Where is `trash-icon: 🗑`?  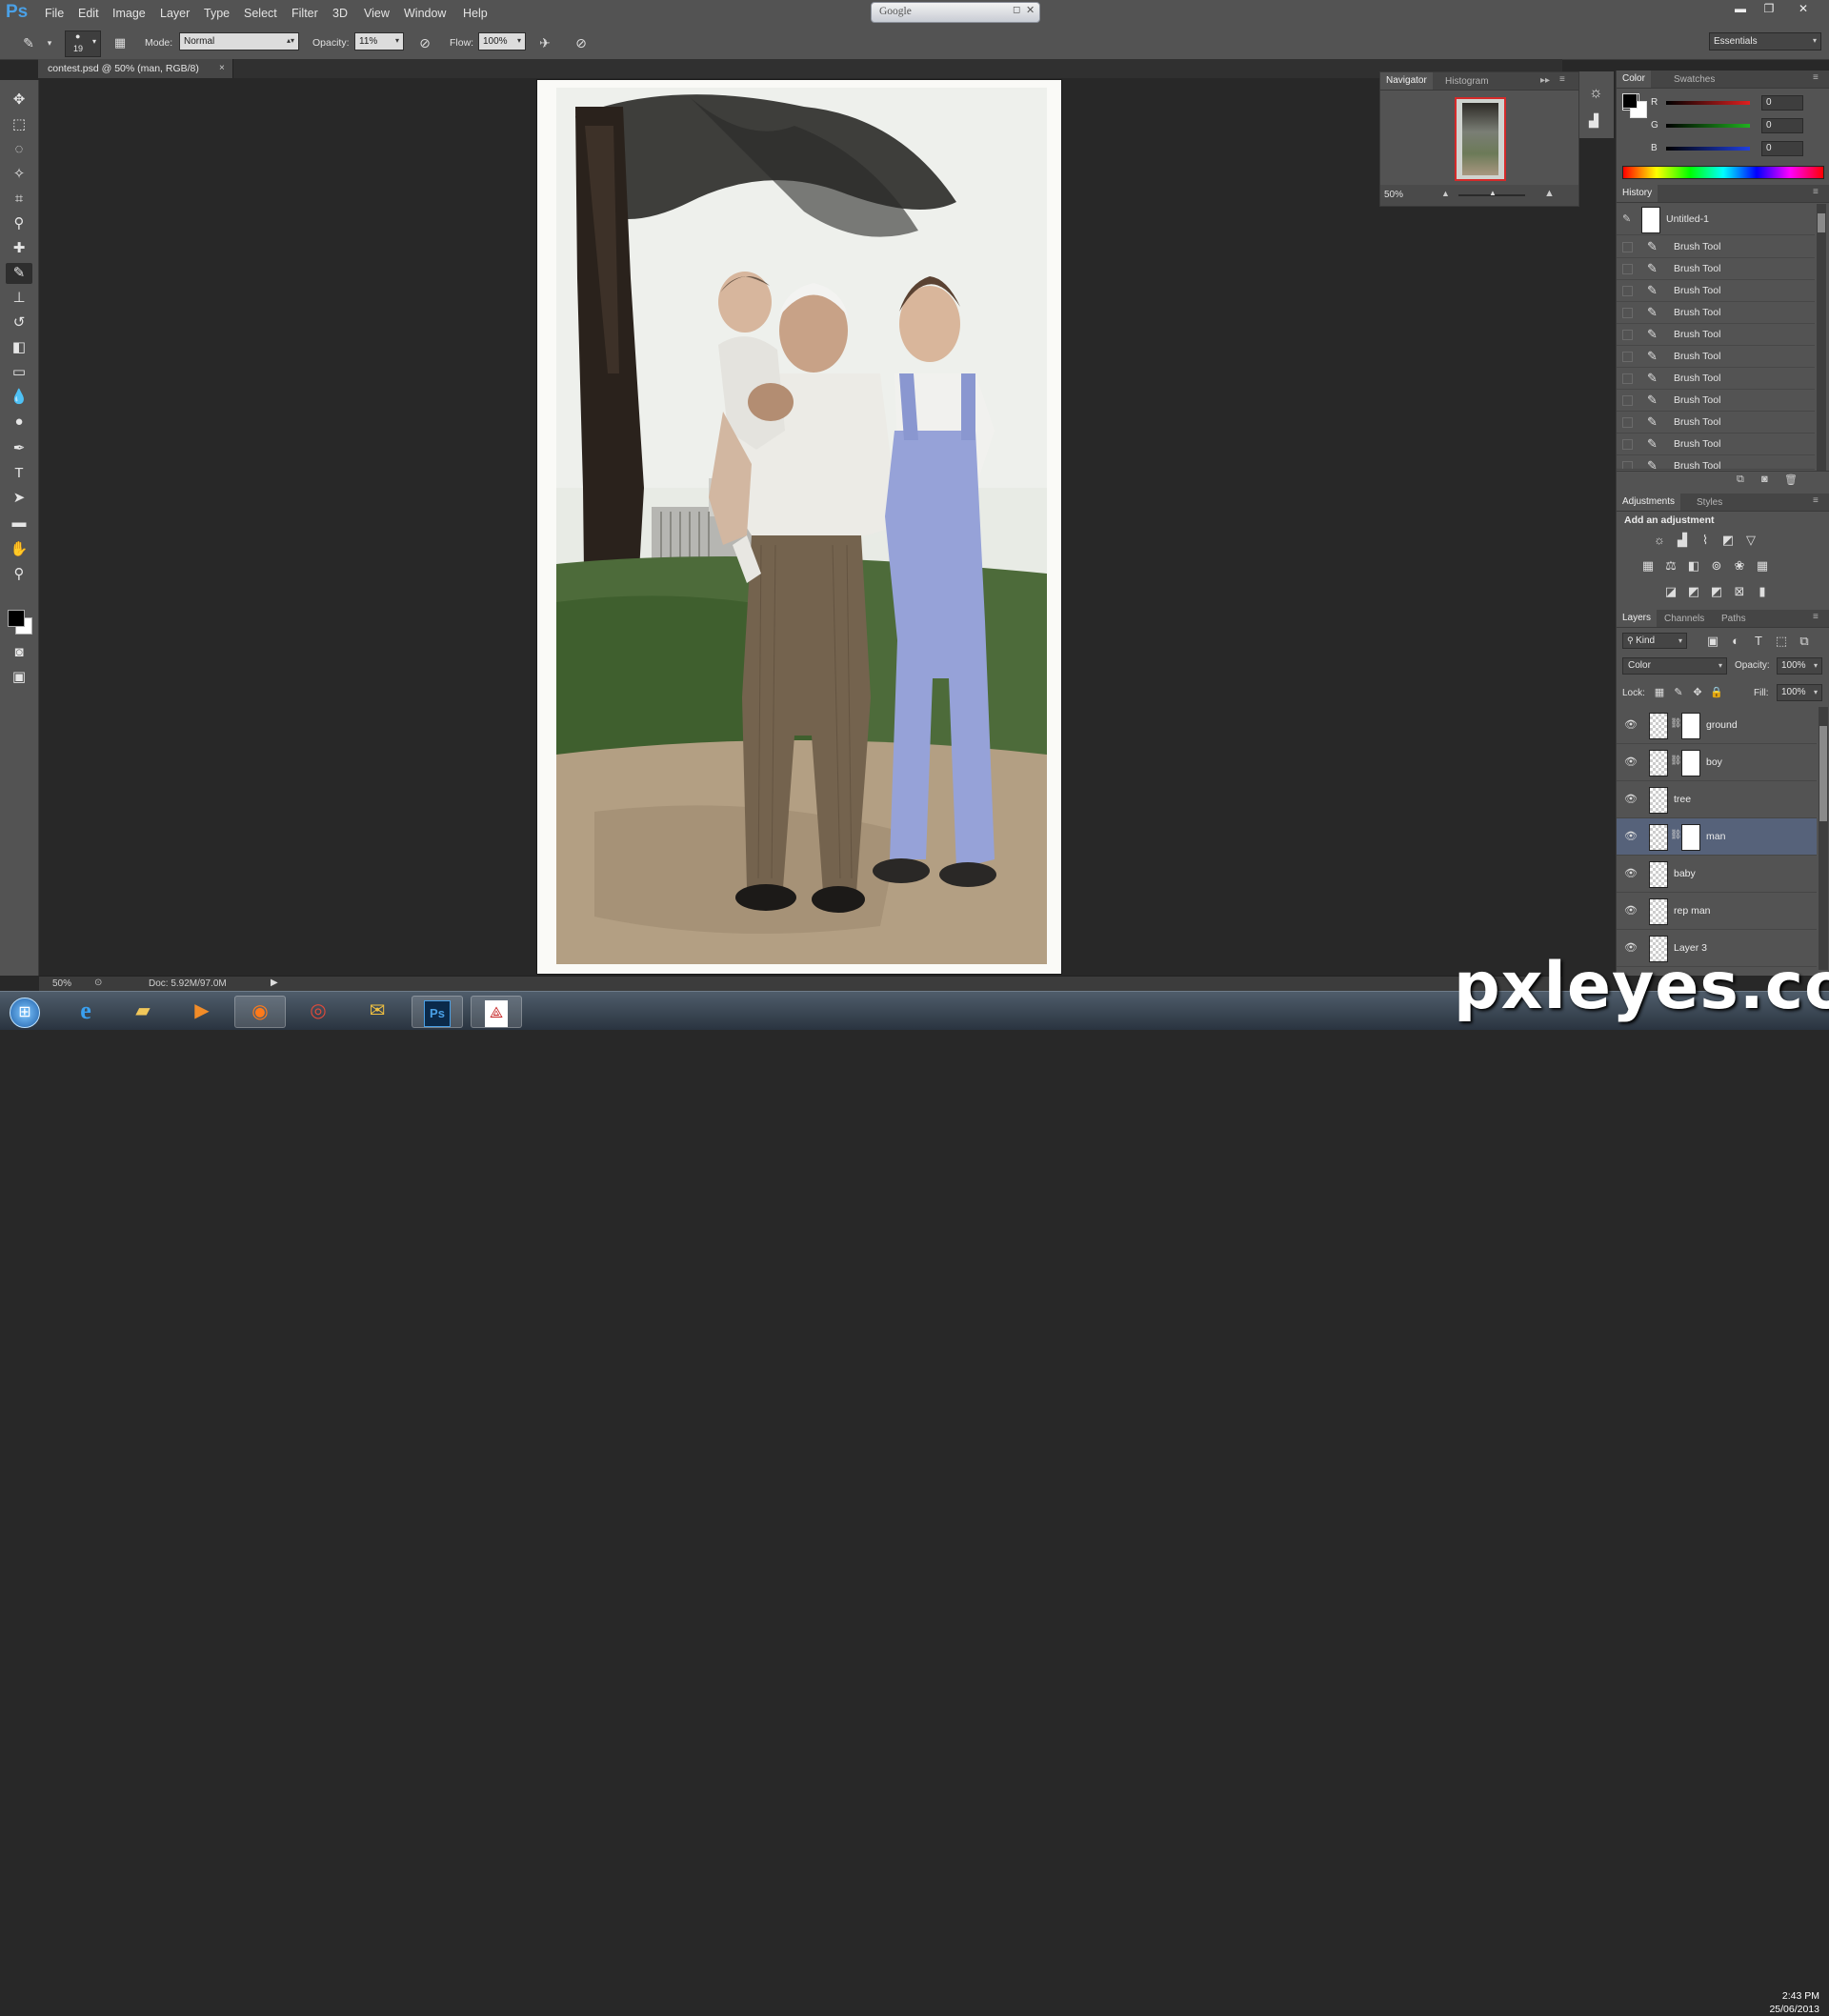
trash-icon: 🗑 is located at coordinates (1791, 480).